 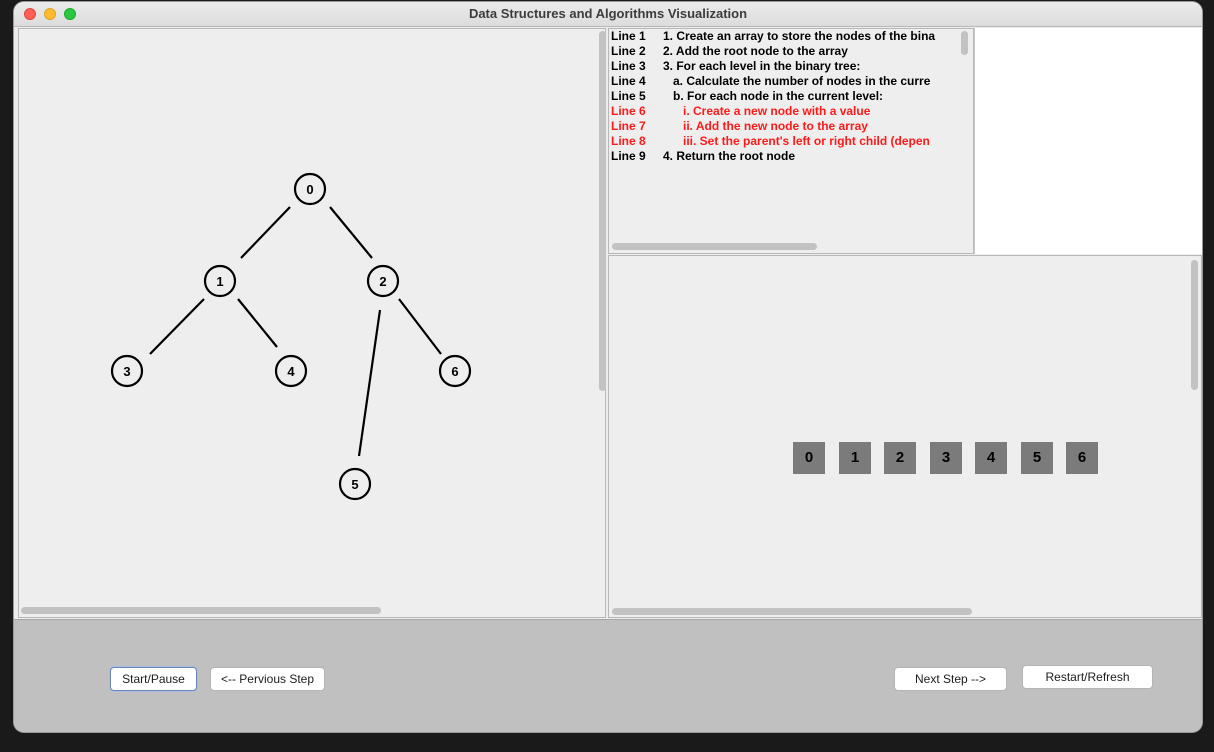 What do you see at coordinates (729, 51) in the screenshot?
I see `code-line: Line 2 2. Add the root node to the array` at bounding box center [729, 51].